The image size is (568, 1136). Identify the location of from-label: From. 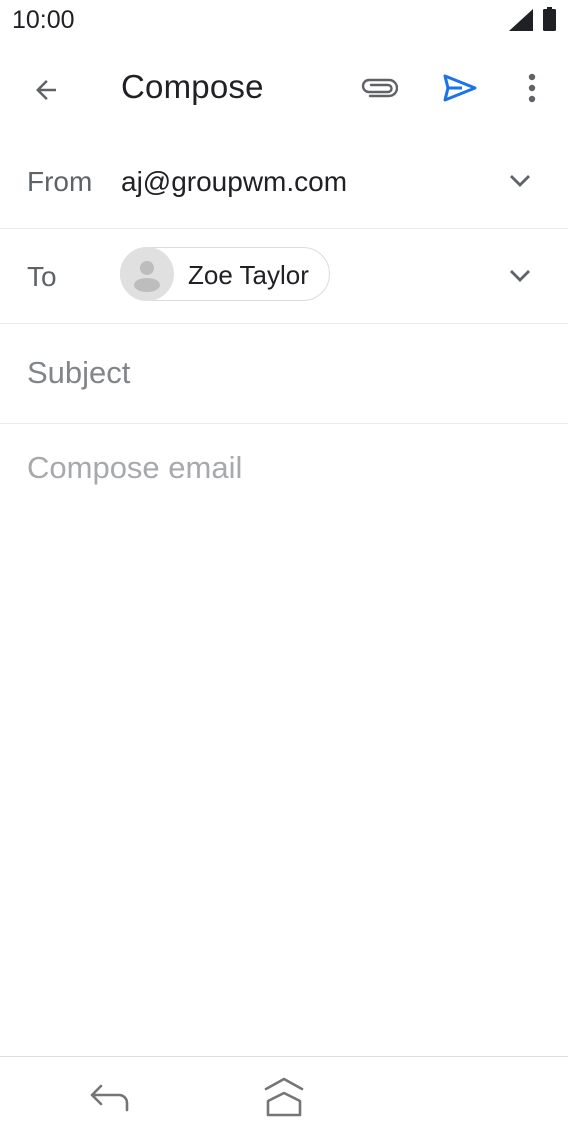
(60, 181).